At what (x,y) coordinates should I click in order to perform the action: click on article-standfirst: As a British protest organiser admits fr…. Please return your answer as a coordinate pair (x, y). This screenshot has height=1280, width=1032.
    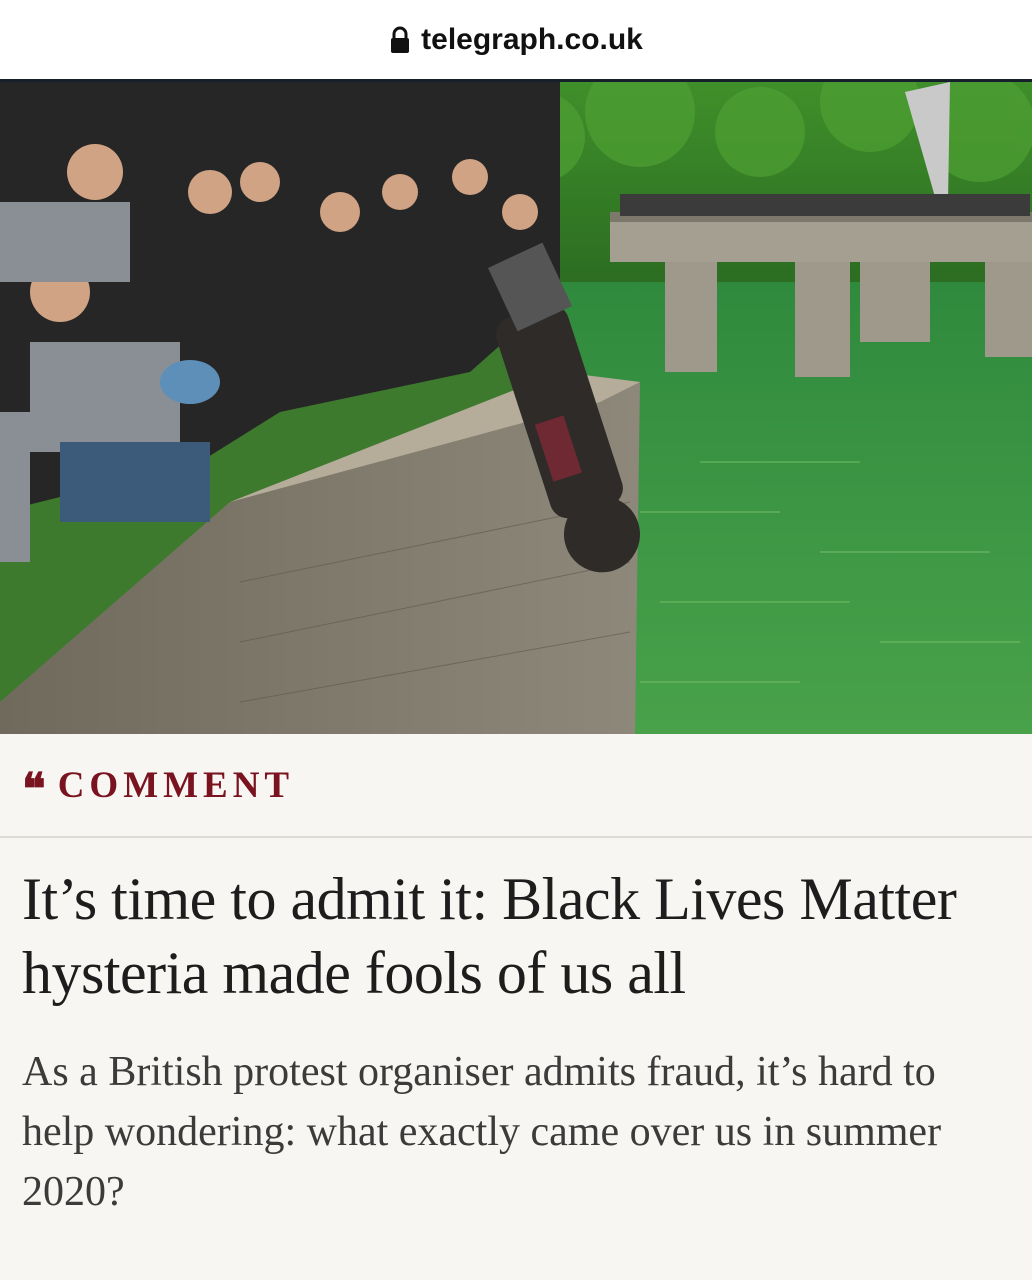
    Looking at the image, I should click on (482, 1132).